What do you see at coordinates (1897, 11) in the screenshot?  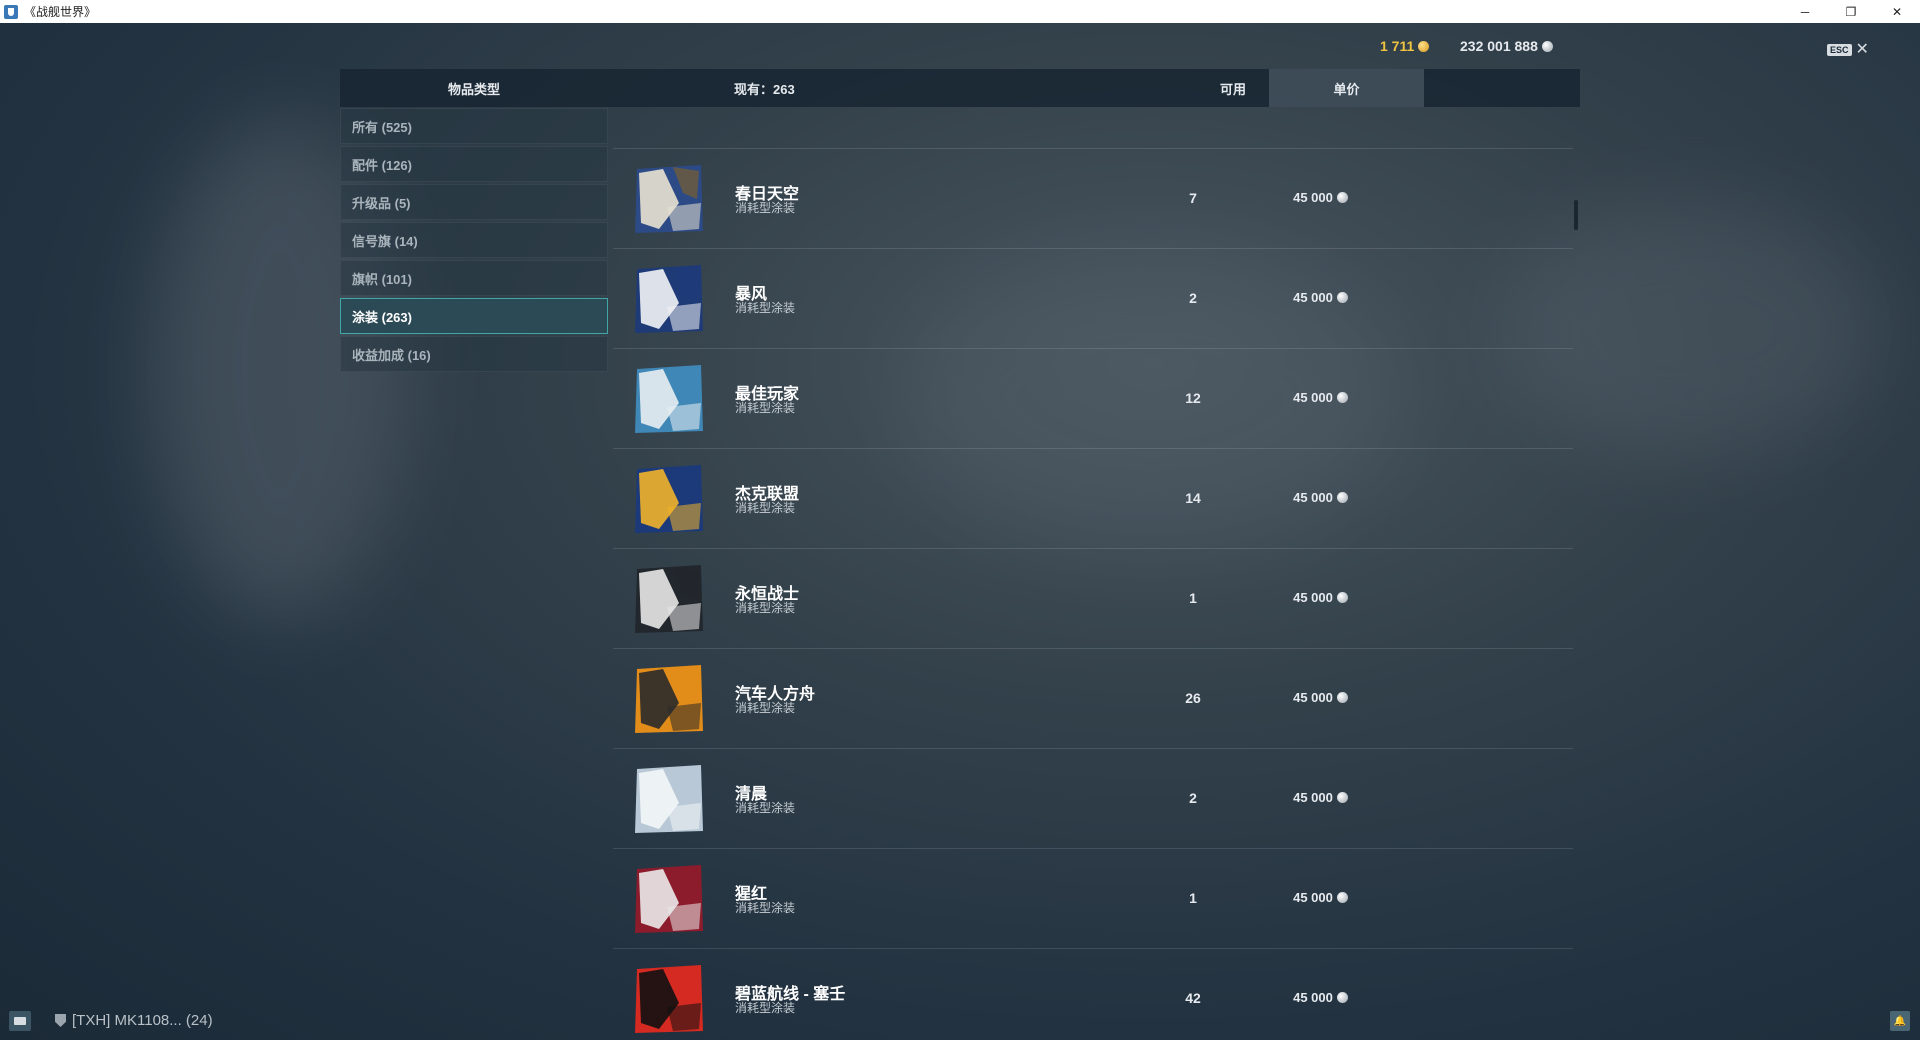 I see `close-window-button: ✕` at bounding box center [1897, 11].